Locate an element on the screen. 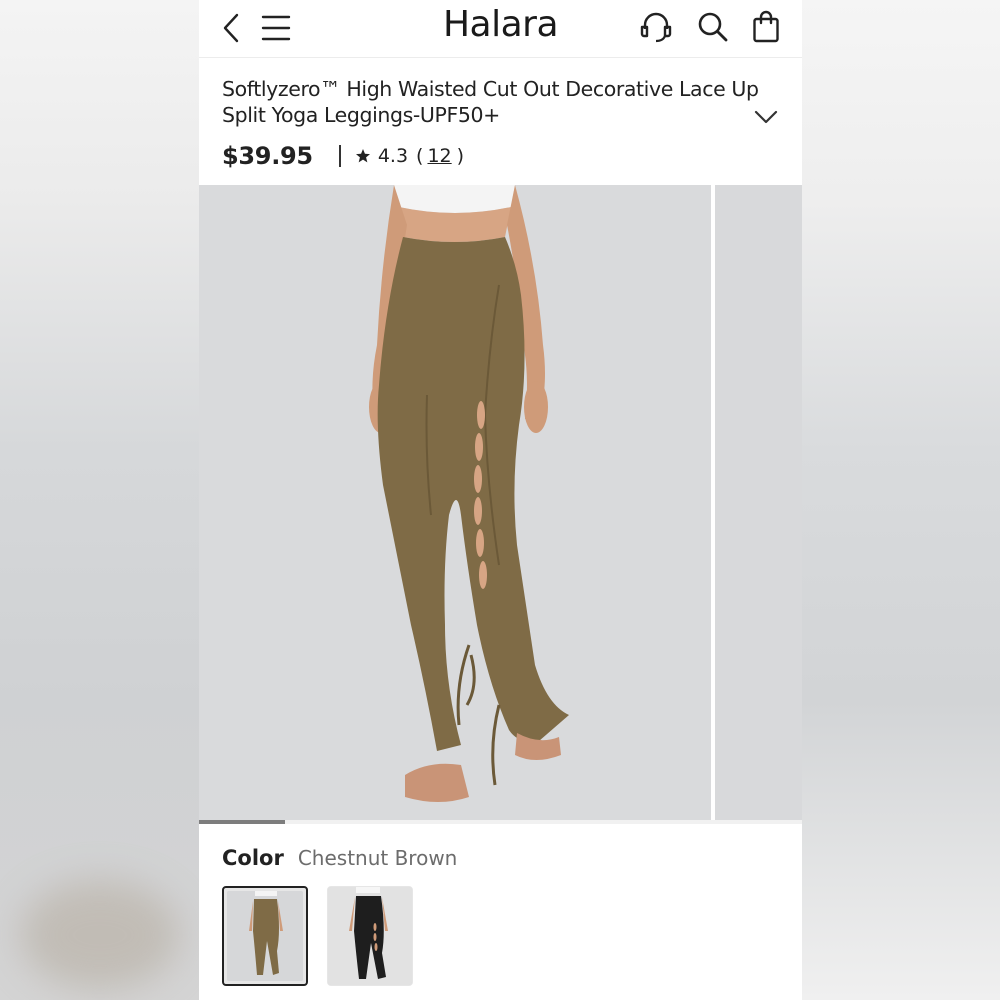 The image size is (1000, 1000). color-swatch-black is located at coordinates (370, 936).